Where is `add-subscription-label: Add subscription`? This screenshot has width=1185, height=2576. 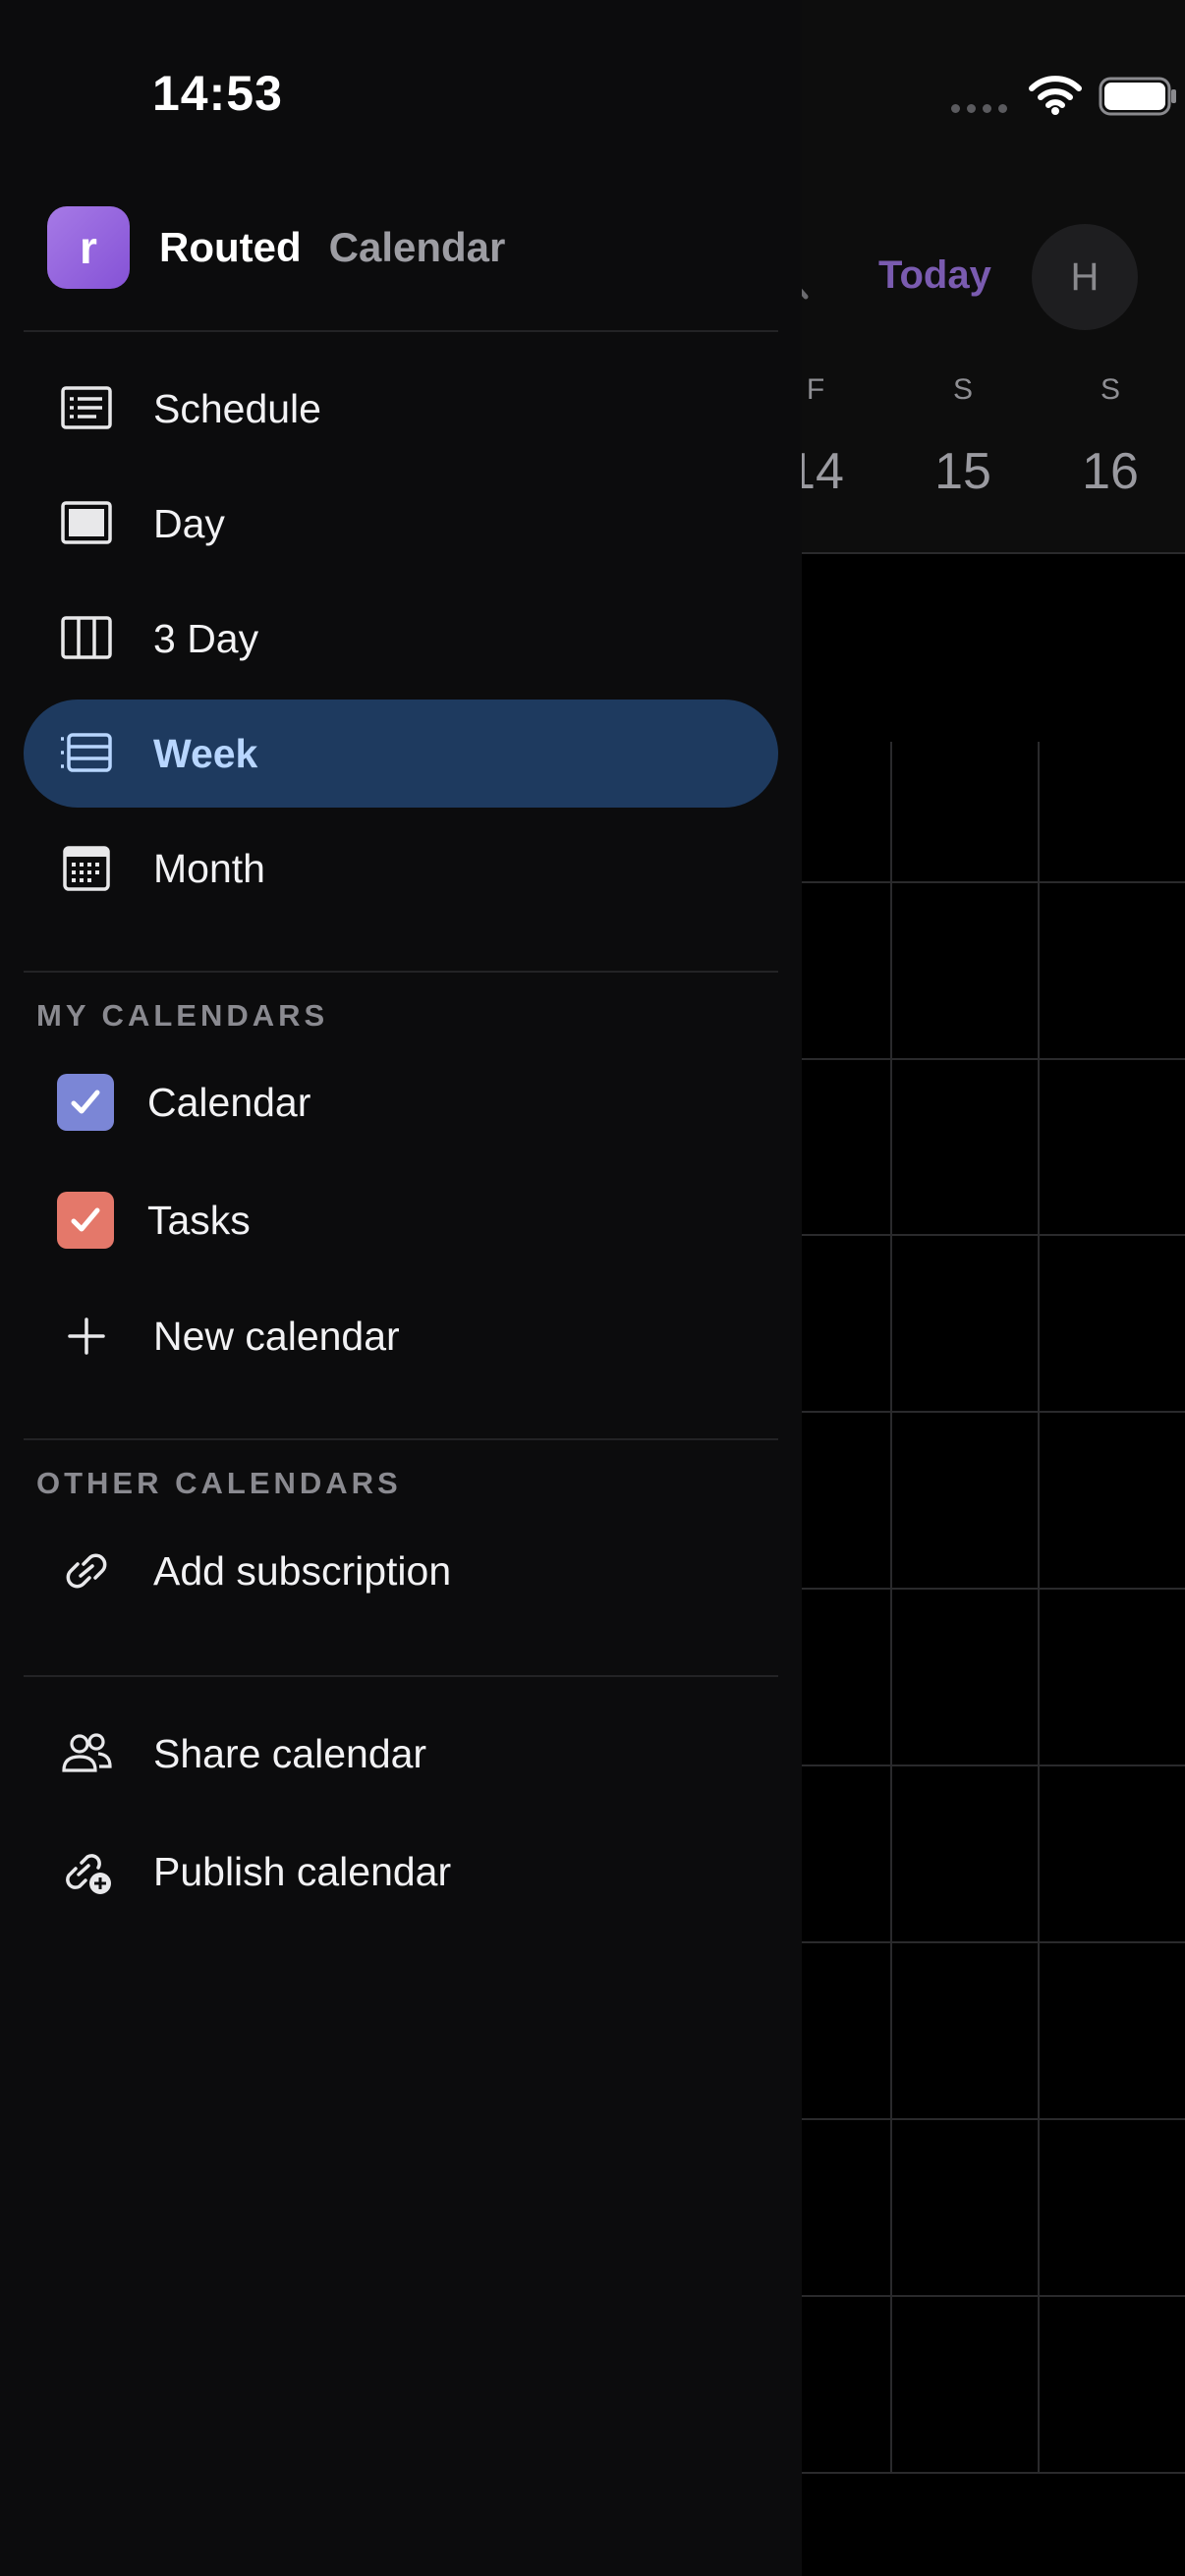 add-subscription-label: Add subscription is located at coordinates (303, 1570).